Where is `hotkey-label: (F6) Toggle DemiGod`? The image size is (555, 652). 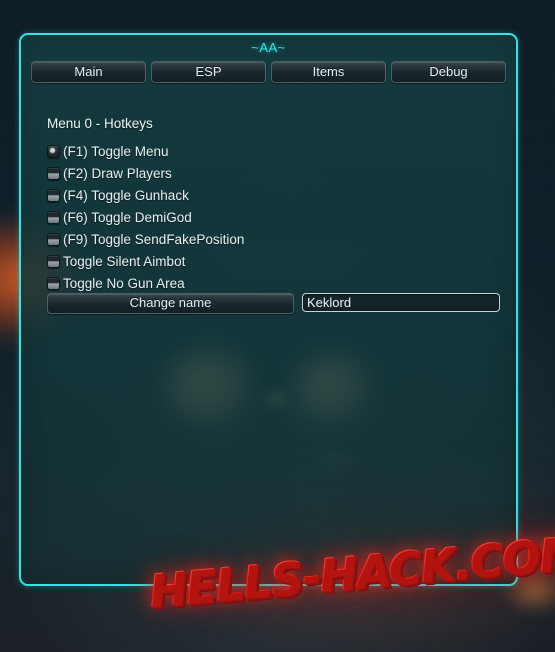
hotkey-label: (F6) Toggle DemiGod is located at coordinates (127, 217).